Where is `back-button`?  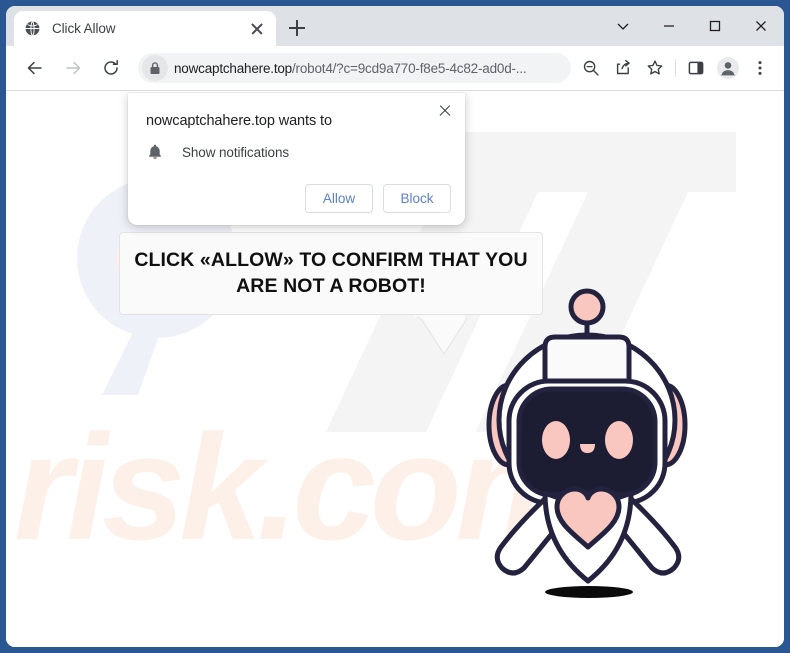 back-button is located at coordinates (35, 68).